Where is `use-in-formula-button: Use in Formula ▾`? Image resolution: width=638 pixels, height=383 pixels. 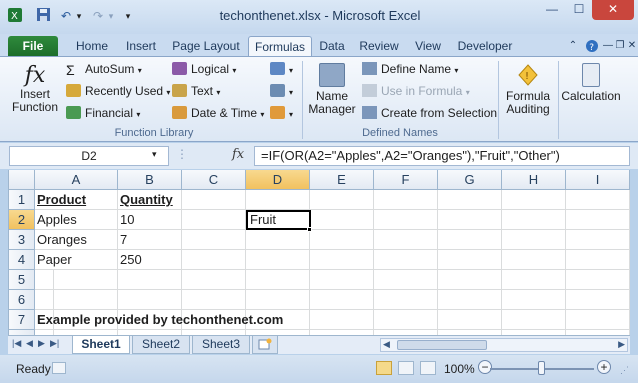
use-in-formula-button: Use in Formula ▾ is located at coordinates (416, 92).